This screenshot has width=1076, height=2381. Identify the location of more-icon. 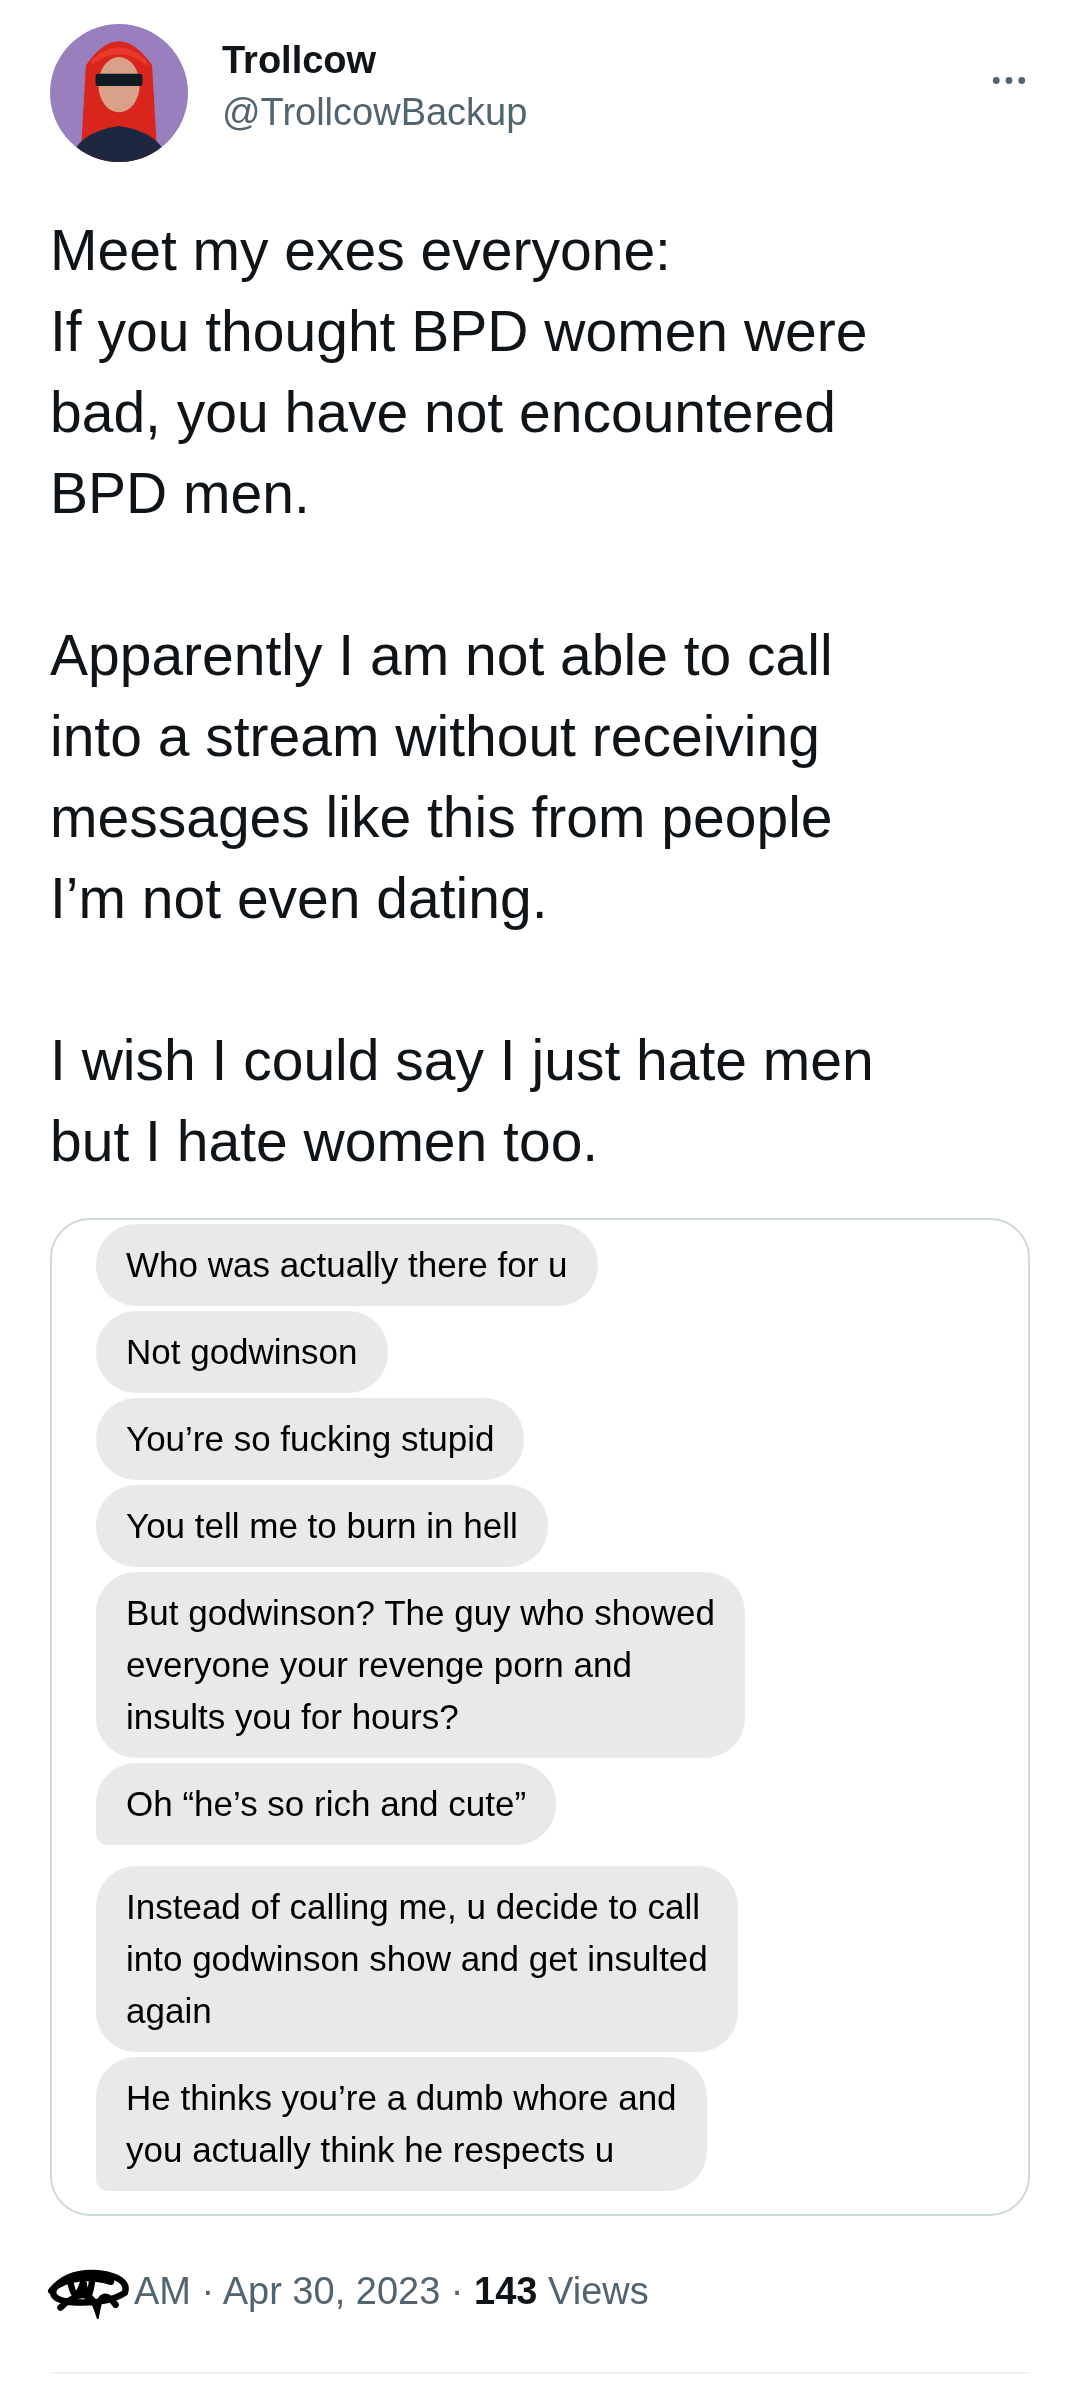
(1009, 80).